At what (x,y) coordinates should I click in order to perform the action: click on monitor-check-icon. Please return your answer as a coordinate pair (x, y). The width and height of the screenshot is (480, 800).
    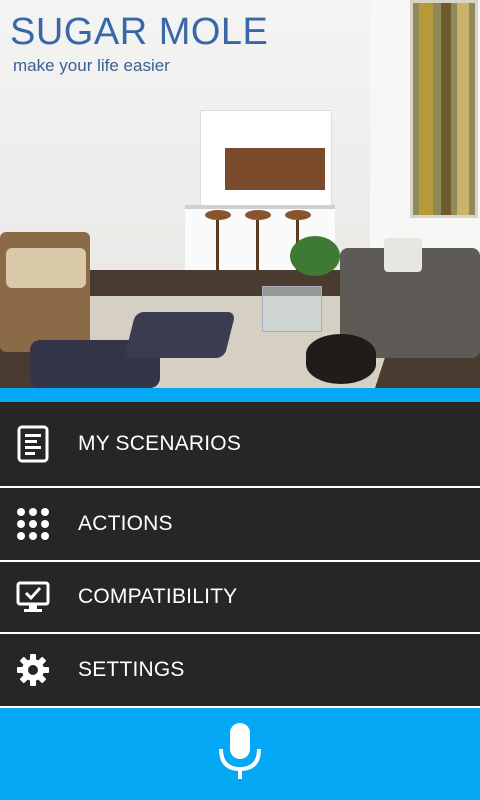
    Looking at the image, I should click on (33, 597).